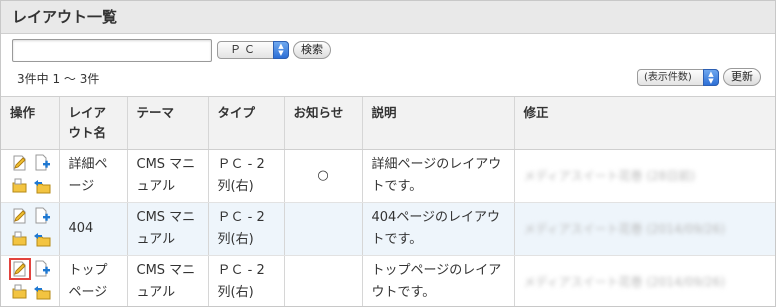  I want to click on description-cell: 詳細ページのレイアウトです。, so click(437, 176).